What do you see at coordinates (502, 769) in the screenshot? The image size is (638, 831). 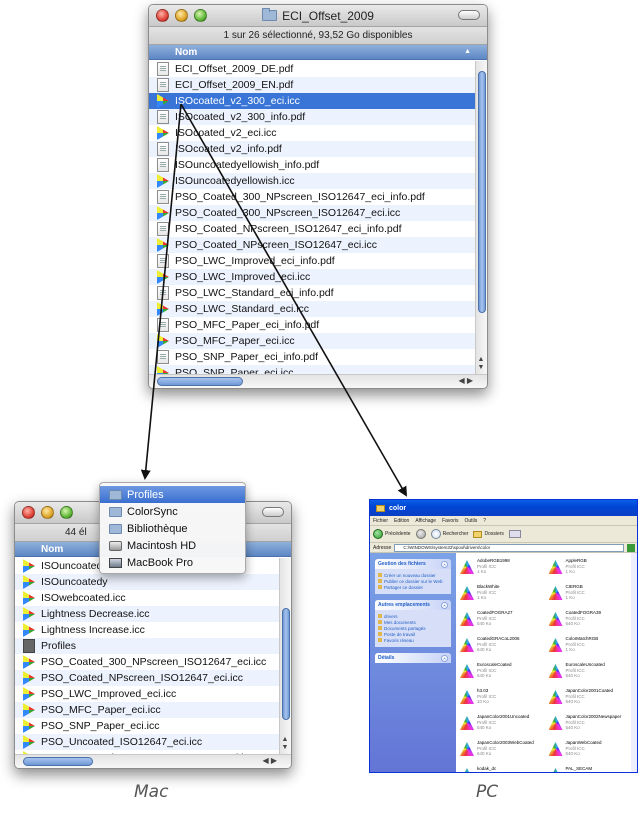 I see `file-tile: kodak_dcProfil ICC170 Ko` at bounding box center [502, 769].